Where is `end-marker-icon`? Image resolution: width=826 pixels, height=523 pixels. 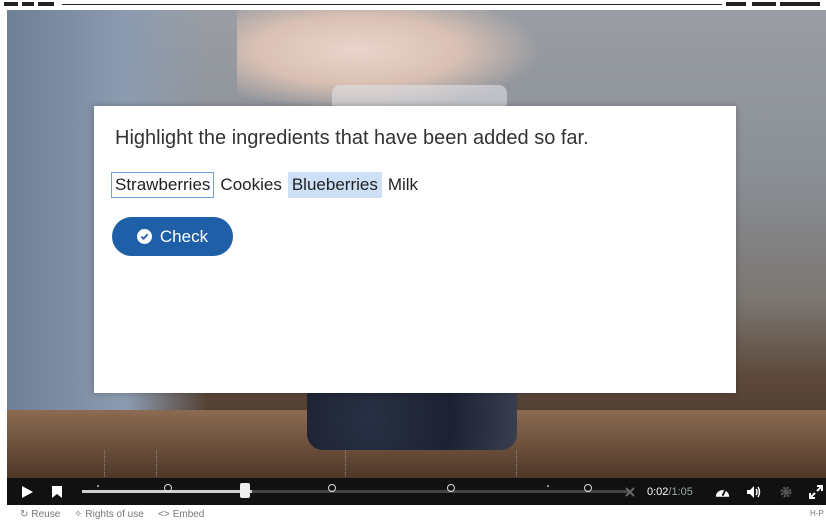
end-marker-icon is located at coordinates (630, 491).